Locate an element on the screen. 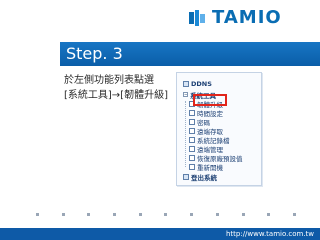 This screenshot has width=320, height=240. tree-guide-line is located at coordinates (185, 134).